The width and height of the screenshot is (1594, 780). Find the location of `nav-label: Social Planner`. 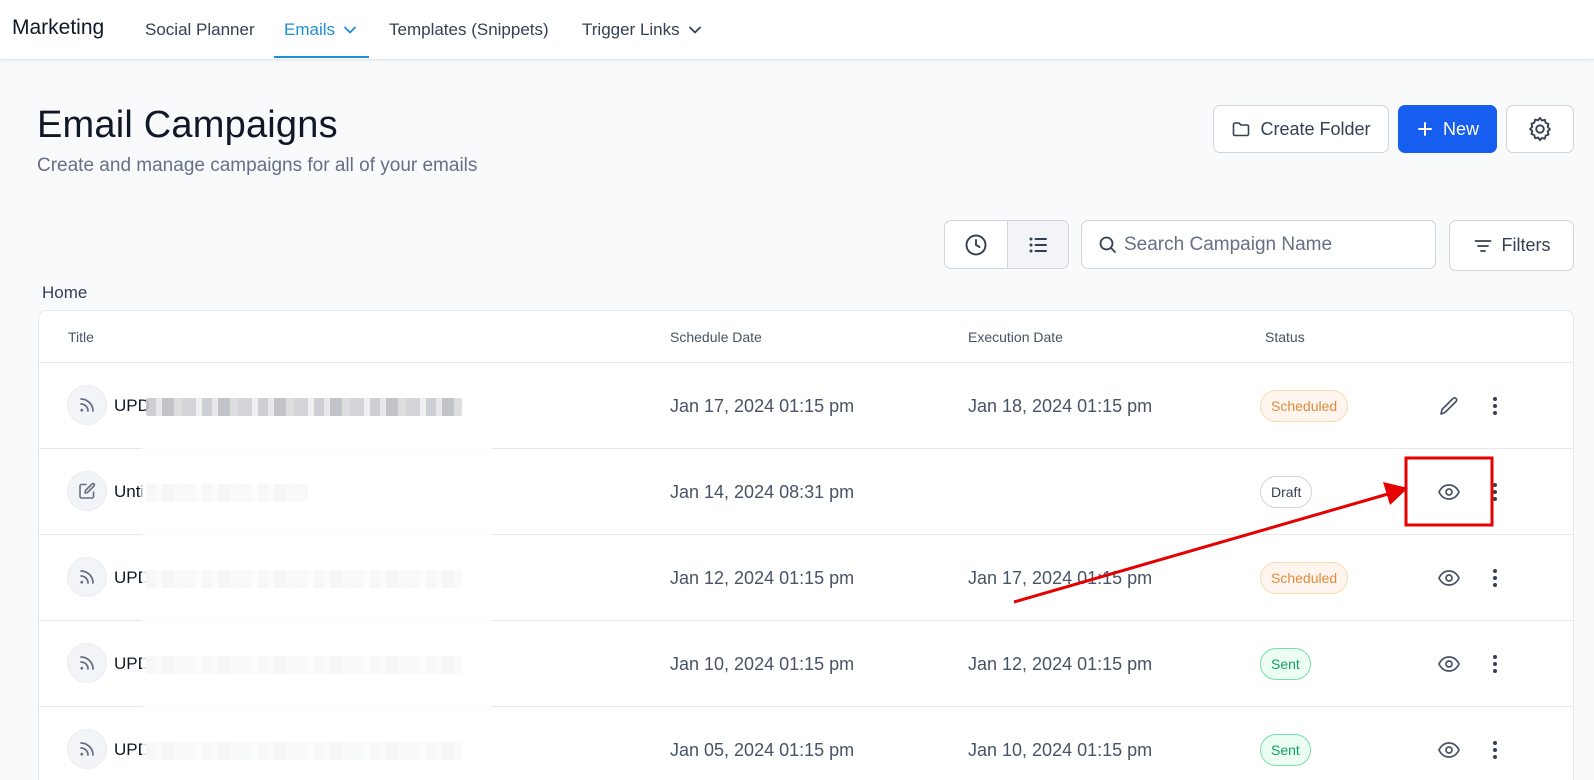

nav-label: Social Planner is located at coordinates (200, 29).